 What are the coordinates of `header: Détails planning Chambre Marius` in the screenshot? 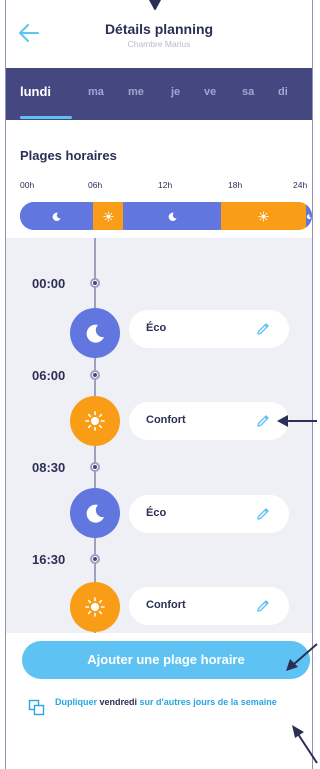 It's located at (159, 34).